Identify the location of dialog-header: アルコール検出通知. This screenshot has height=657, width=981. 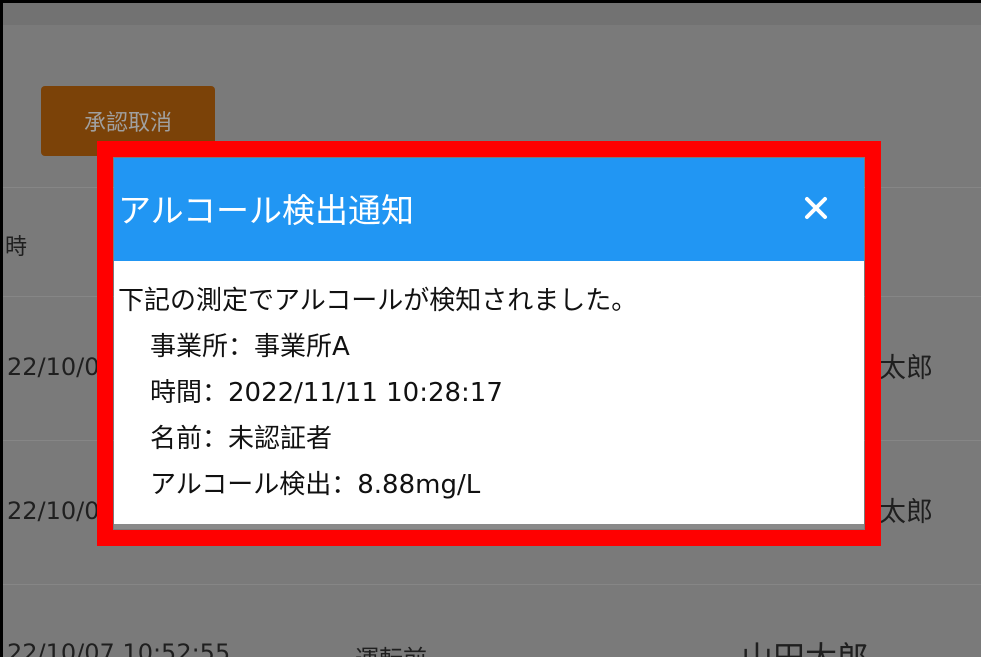
(489, 209).